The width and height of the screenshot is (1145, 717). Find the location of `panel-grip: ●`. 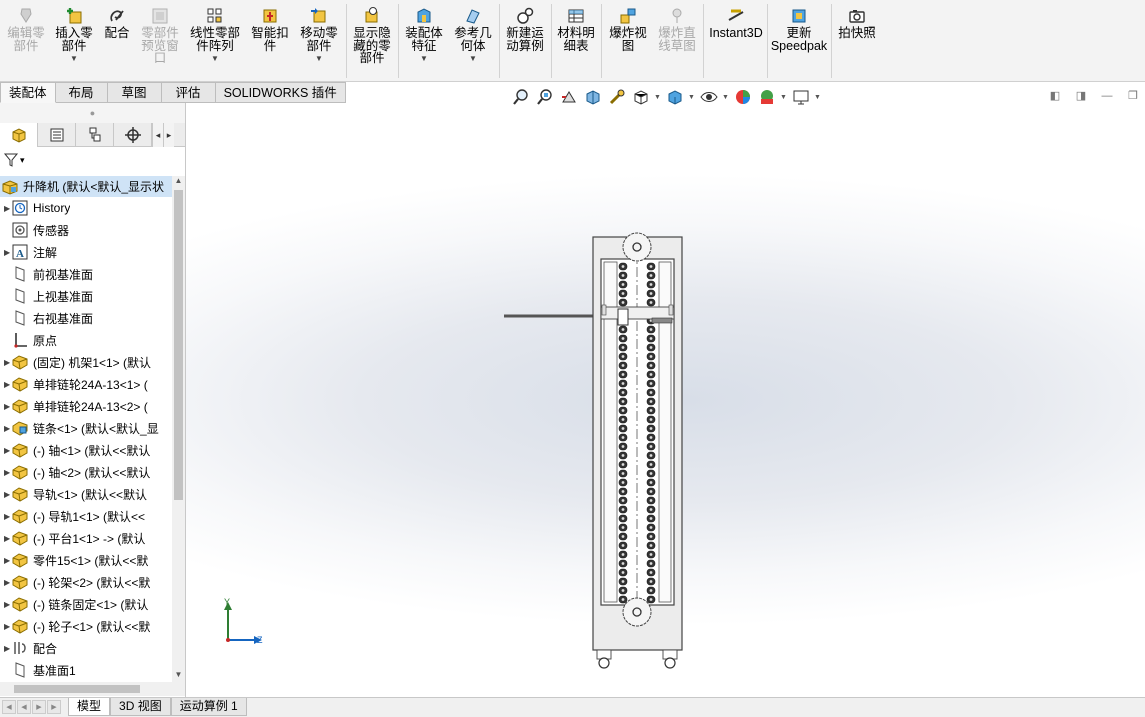

panel-grip: ● is located at coordinates (92, 113).